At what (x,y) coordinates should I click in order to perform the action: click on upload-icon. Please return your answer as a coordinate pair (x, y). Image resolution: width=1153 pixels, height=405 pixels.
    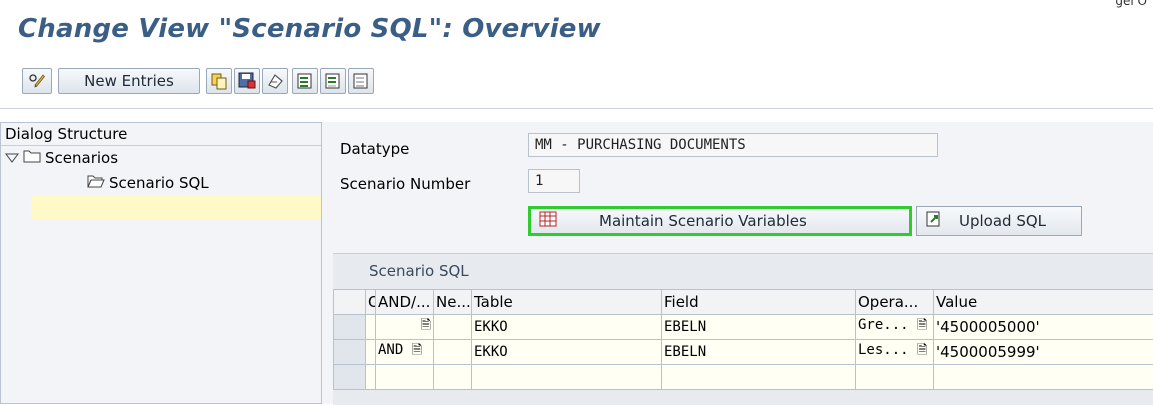
    Looking at the image, I should click on (935, 221).